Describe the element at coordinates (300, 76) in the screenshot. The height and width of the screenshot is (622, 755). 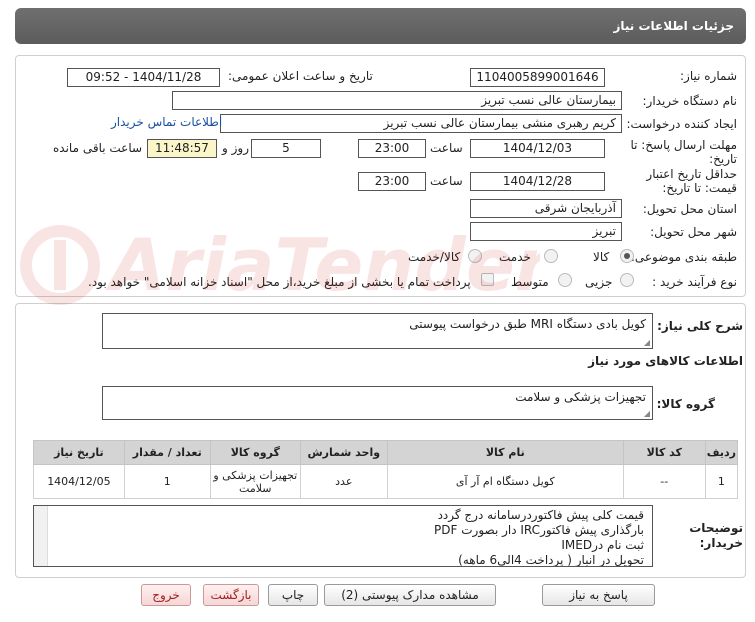
I see `announce-label: تاریخ و ساعت اعلان عمومی:` at that location.